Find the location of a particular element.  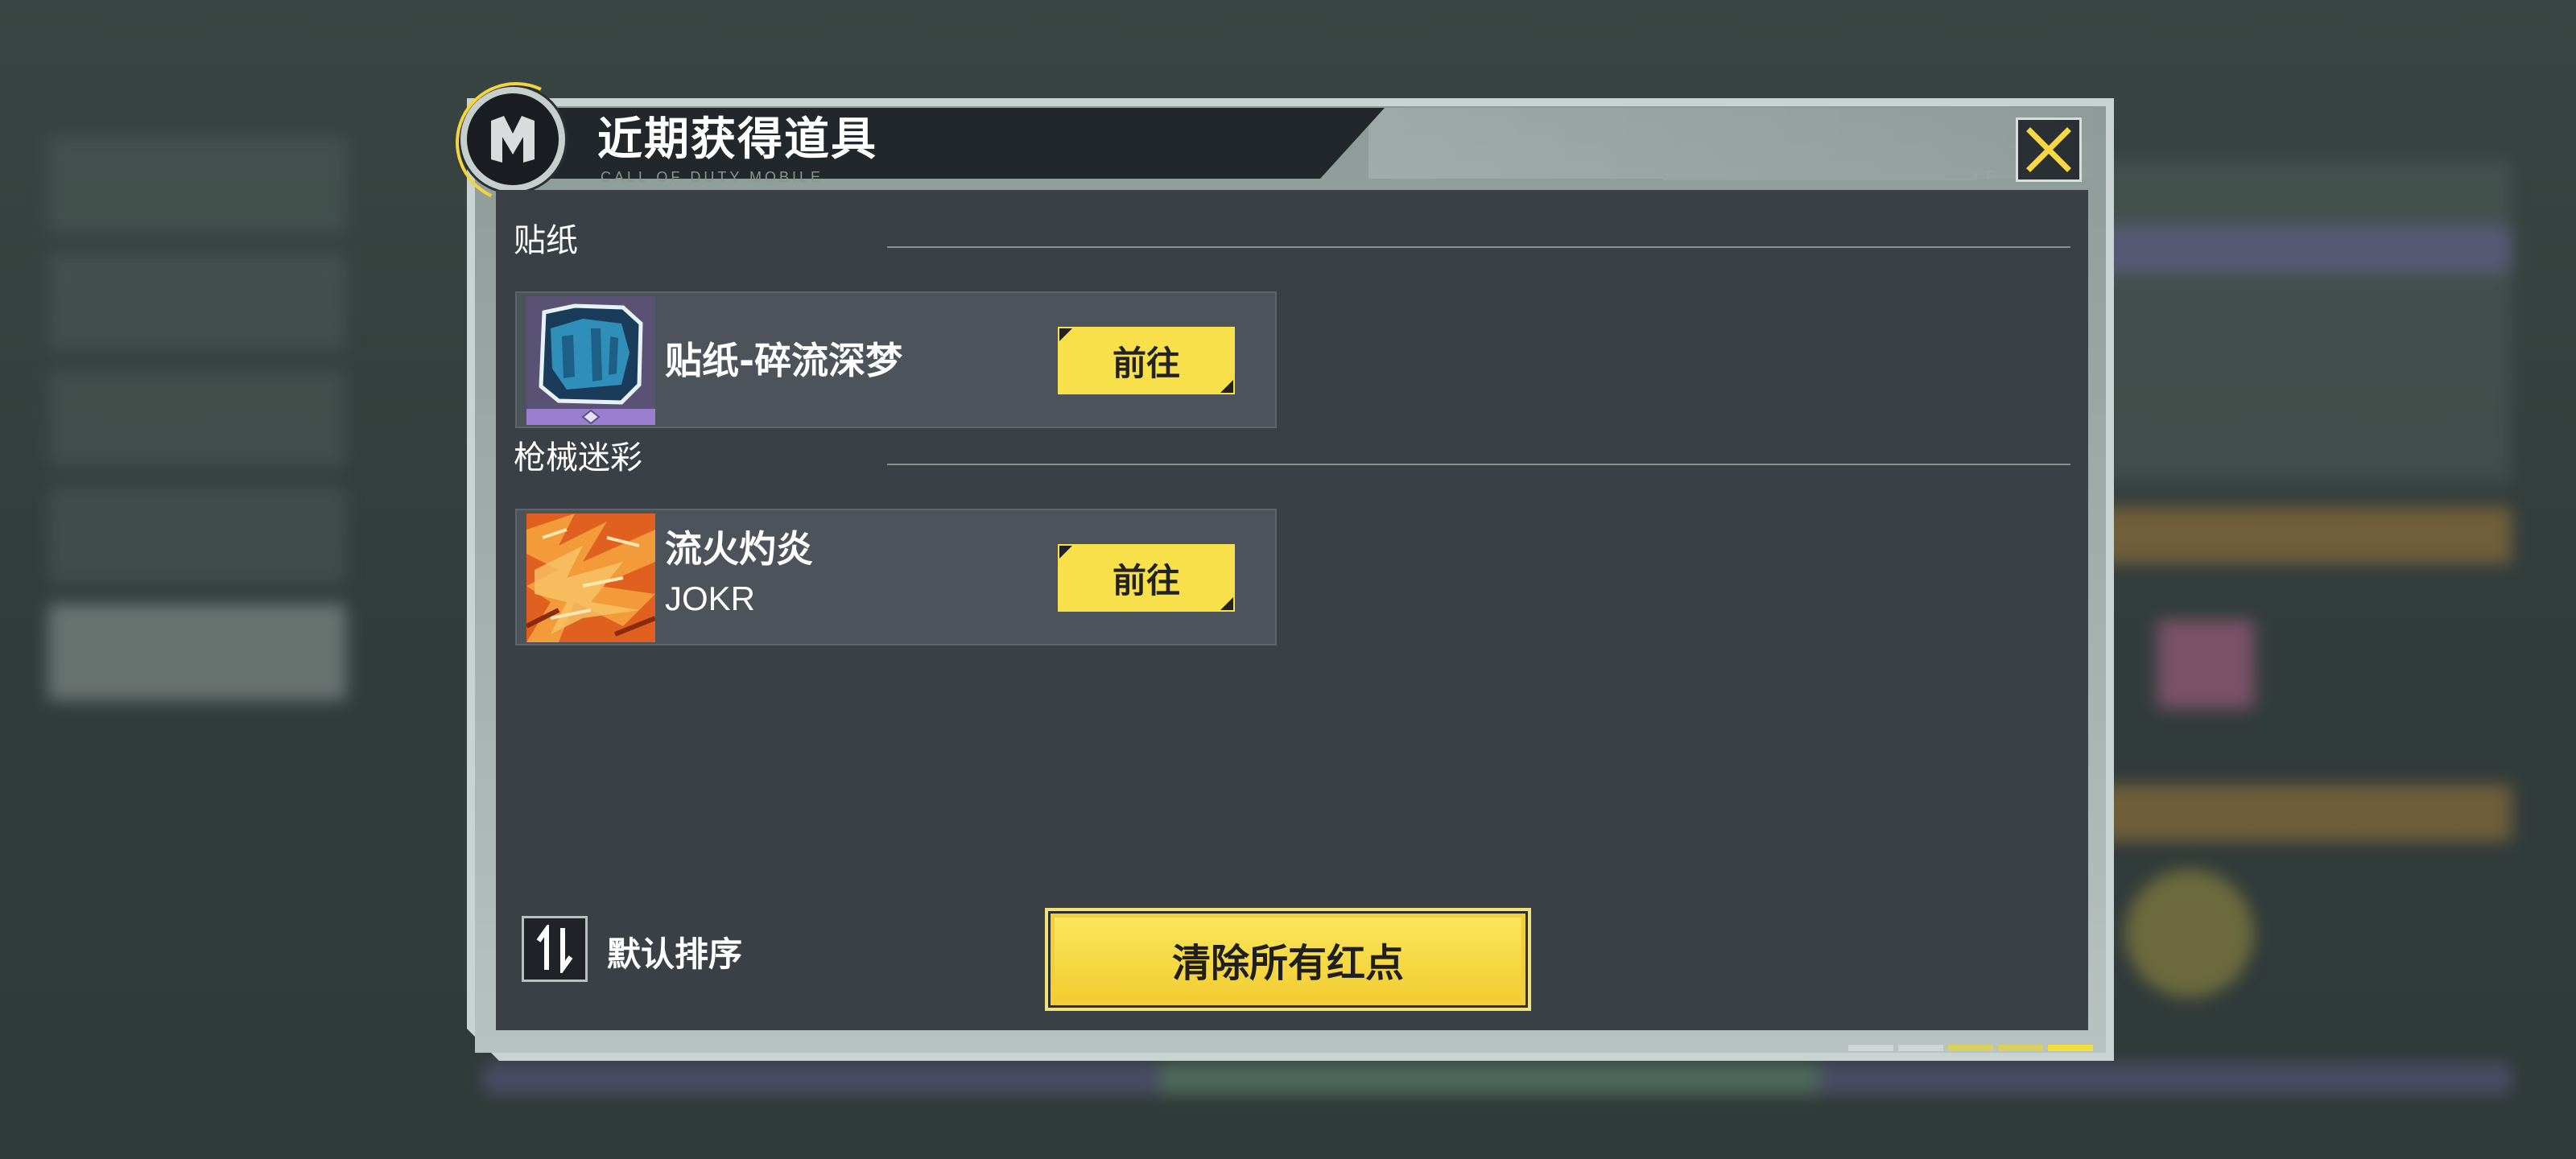

sticker-thumbnail is located at coordinates (590, 360).